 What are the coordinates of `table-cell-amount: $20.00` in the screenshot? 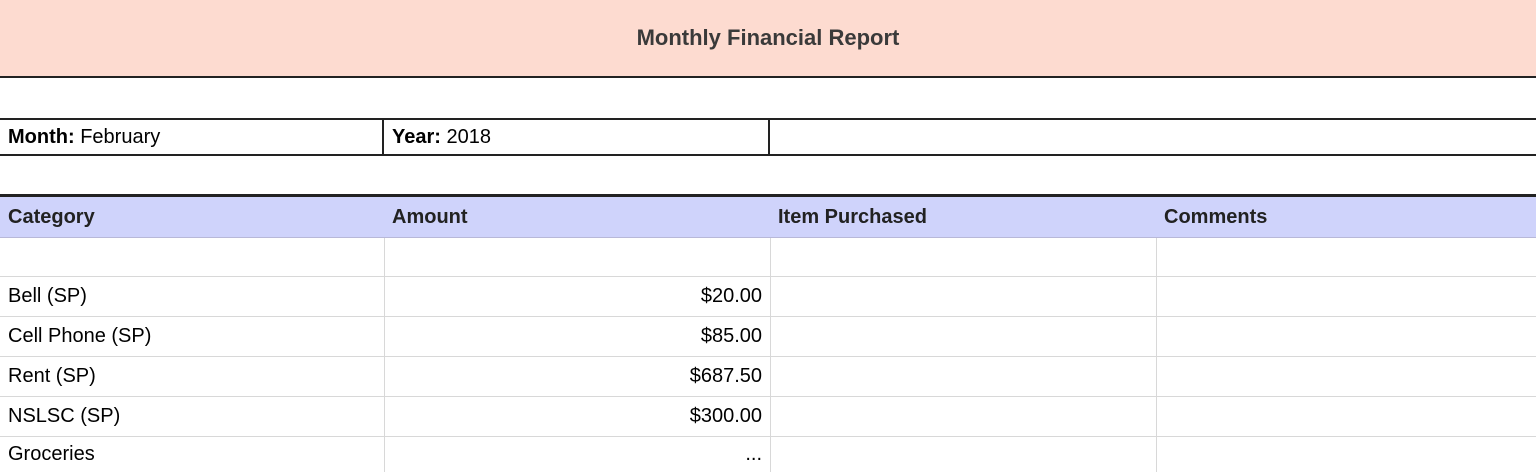 It's located at (577, 296).